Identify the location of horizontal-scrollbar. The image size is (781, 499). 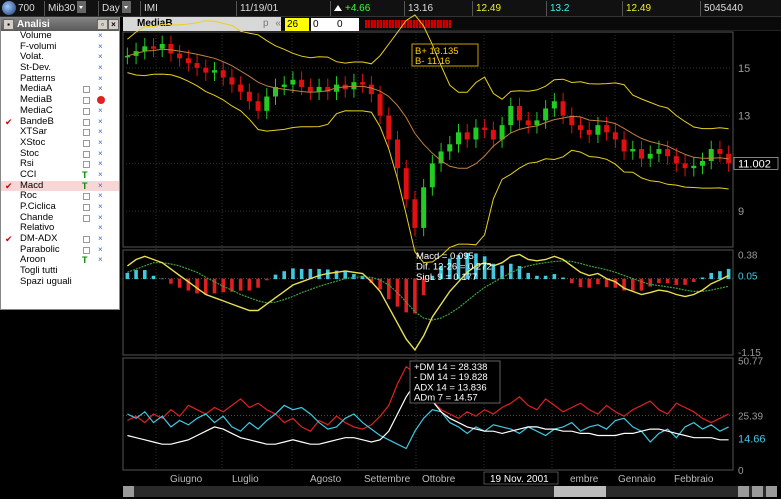
(450, 491).